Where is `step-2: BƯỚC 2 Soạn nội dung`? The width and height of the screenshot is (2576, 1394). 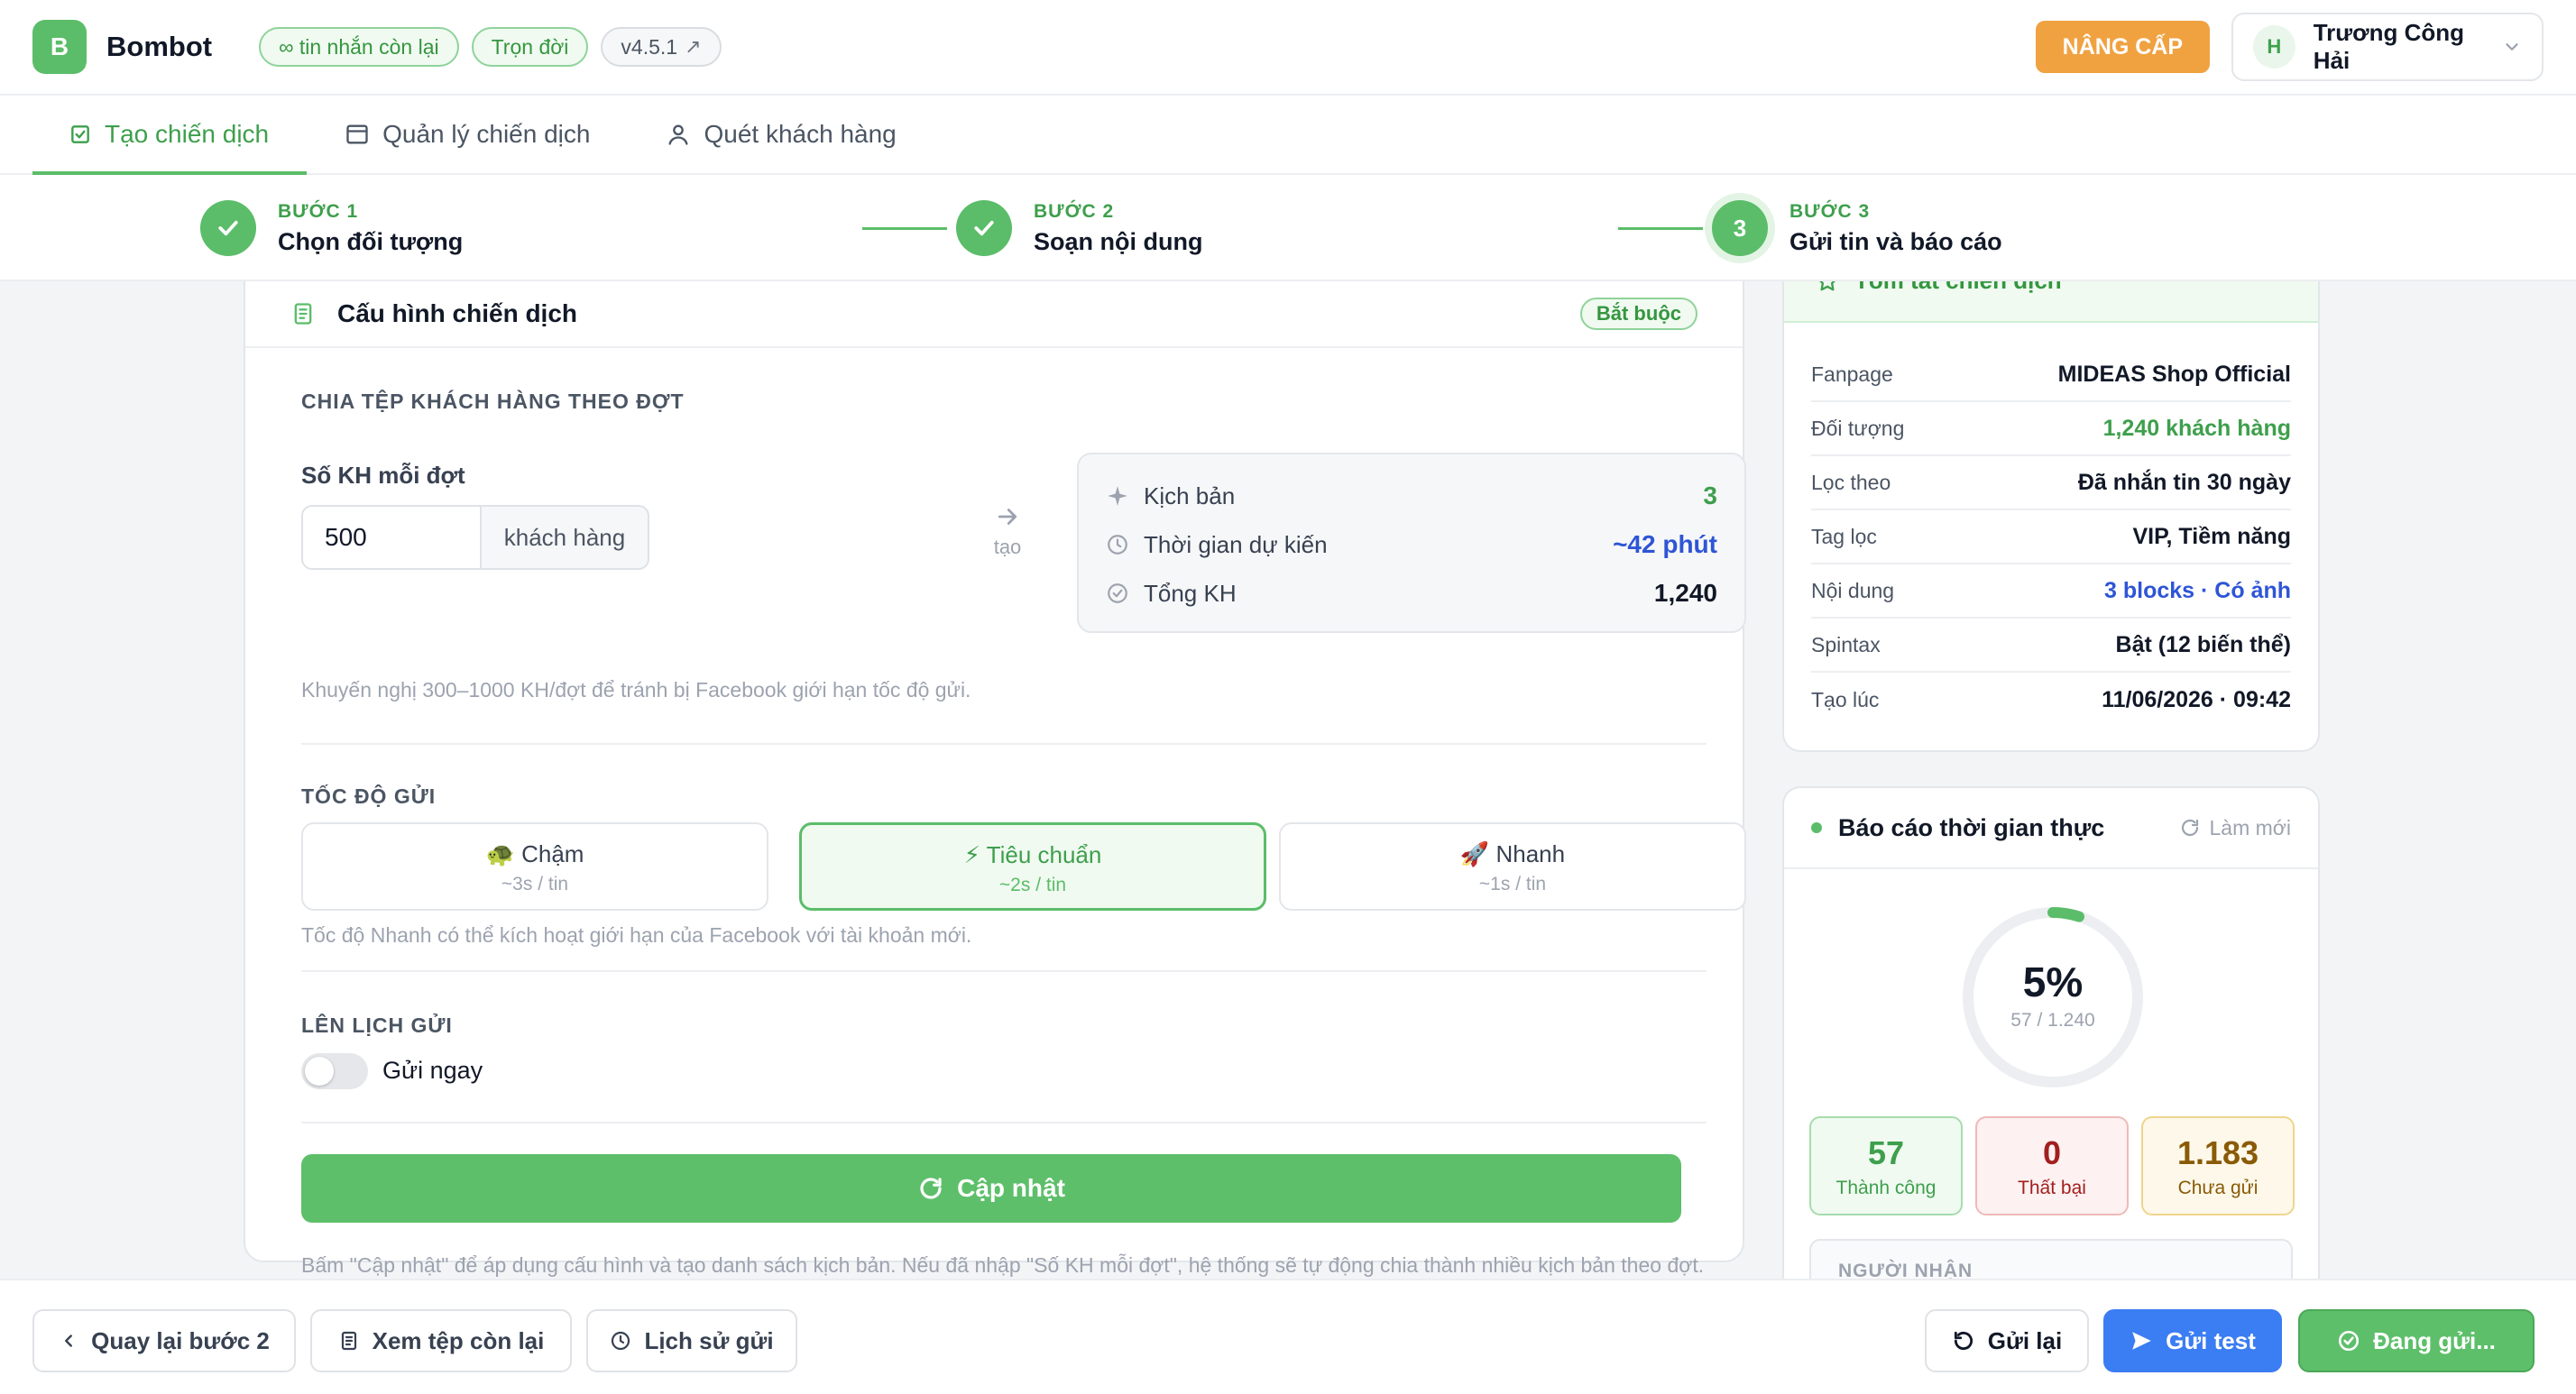
step-2: BƯỚC 2 Soạn nội dung is located at coordinates (1079, 228).